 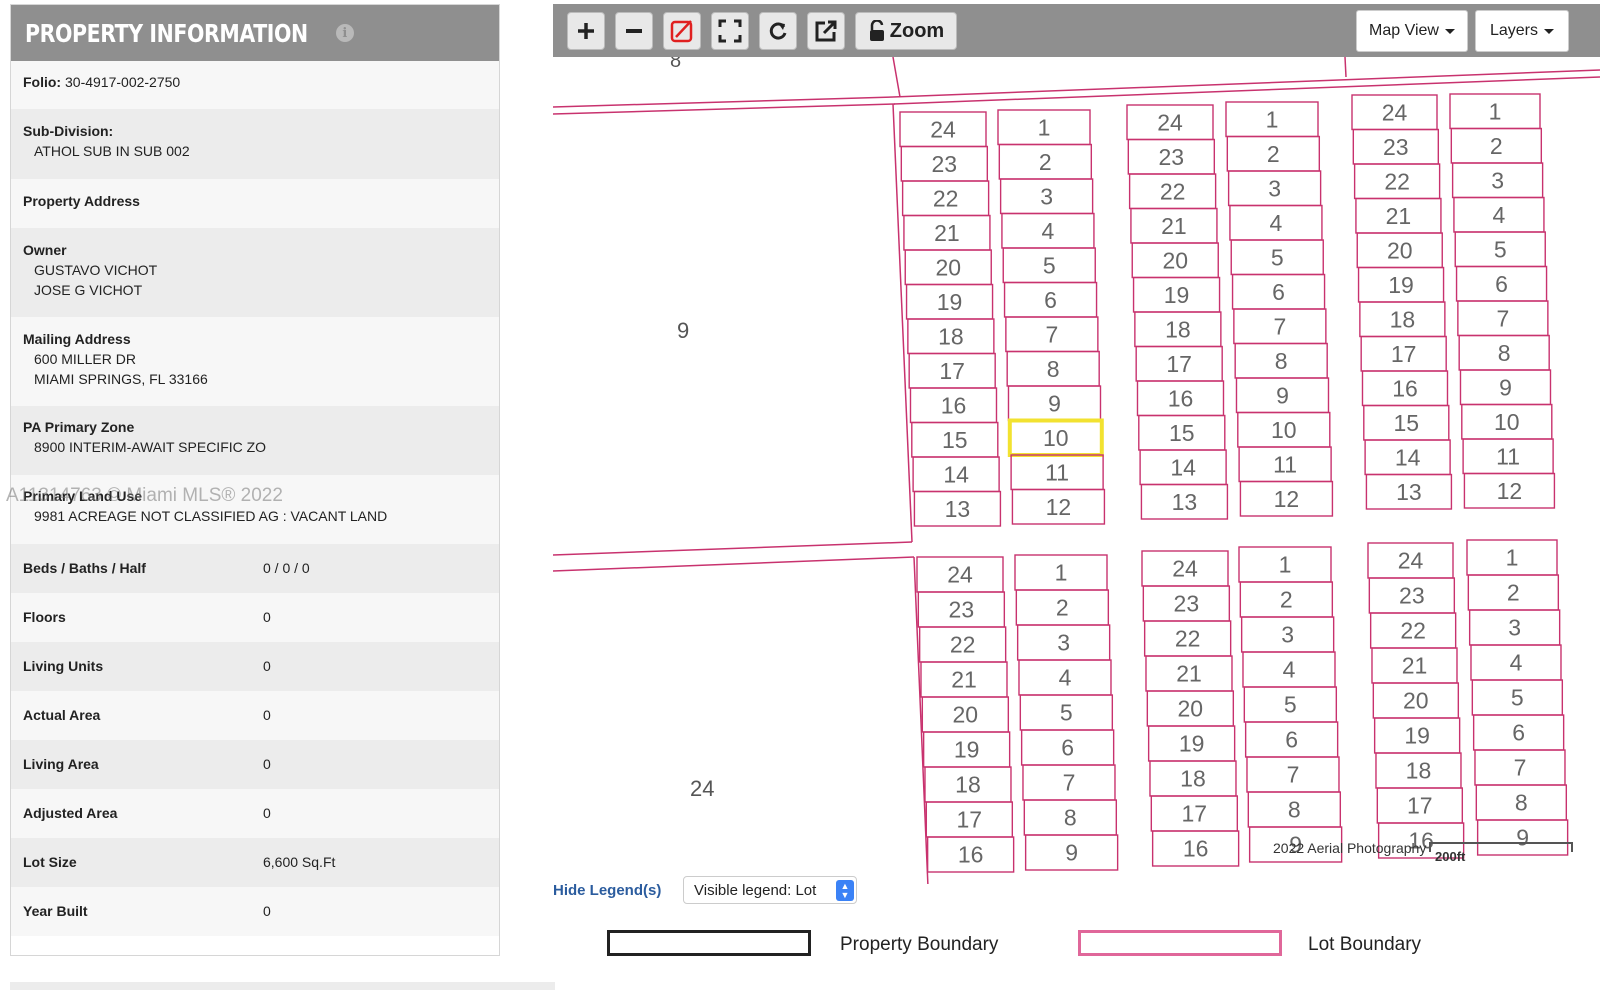 What do you see at coordinates (267, 617) in the screenshot?
I see `floors-value: 0` at bounding box center [267, 617].